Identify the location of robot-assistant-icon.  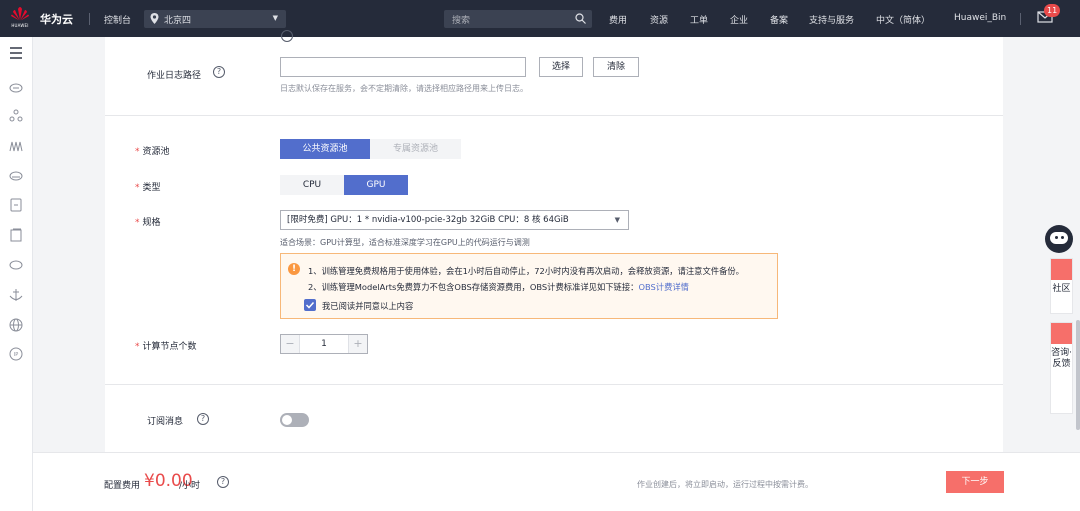
(1059, 239).